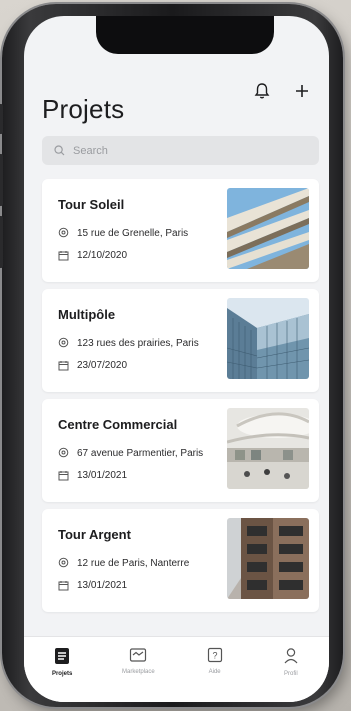 The width and height of the screenshot is (351, 711). I want to click on project-address-row: 12 rue de Paris, Nanterre, so click(123, 563).